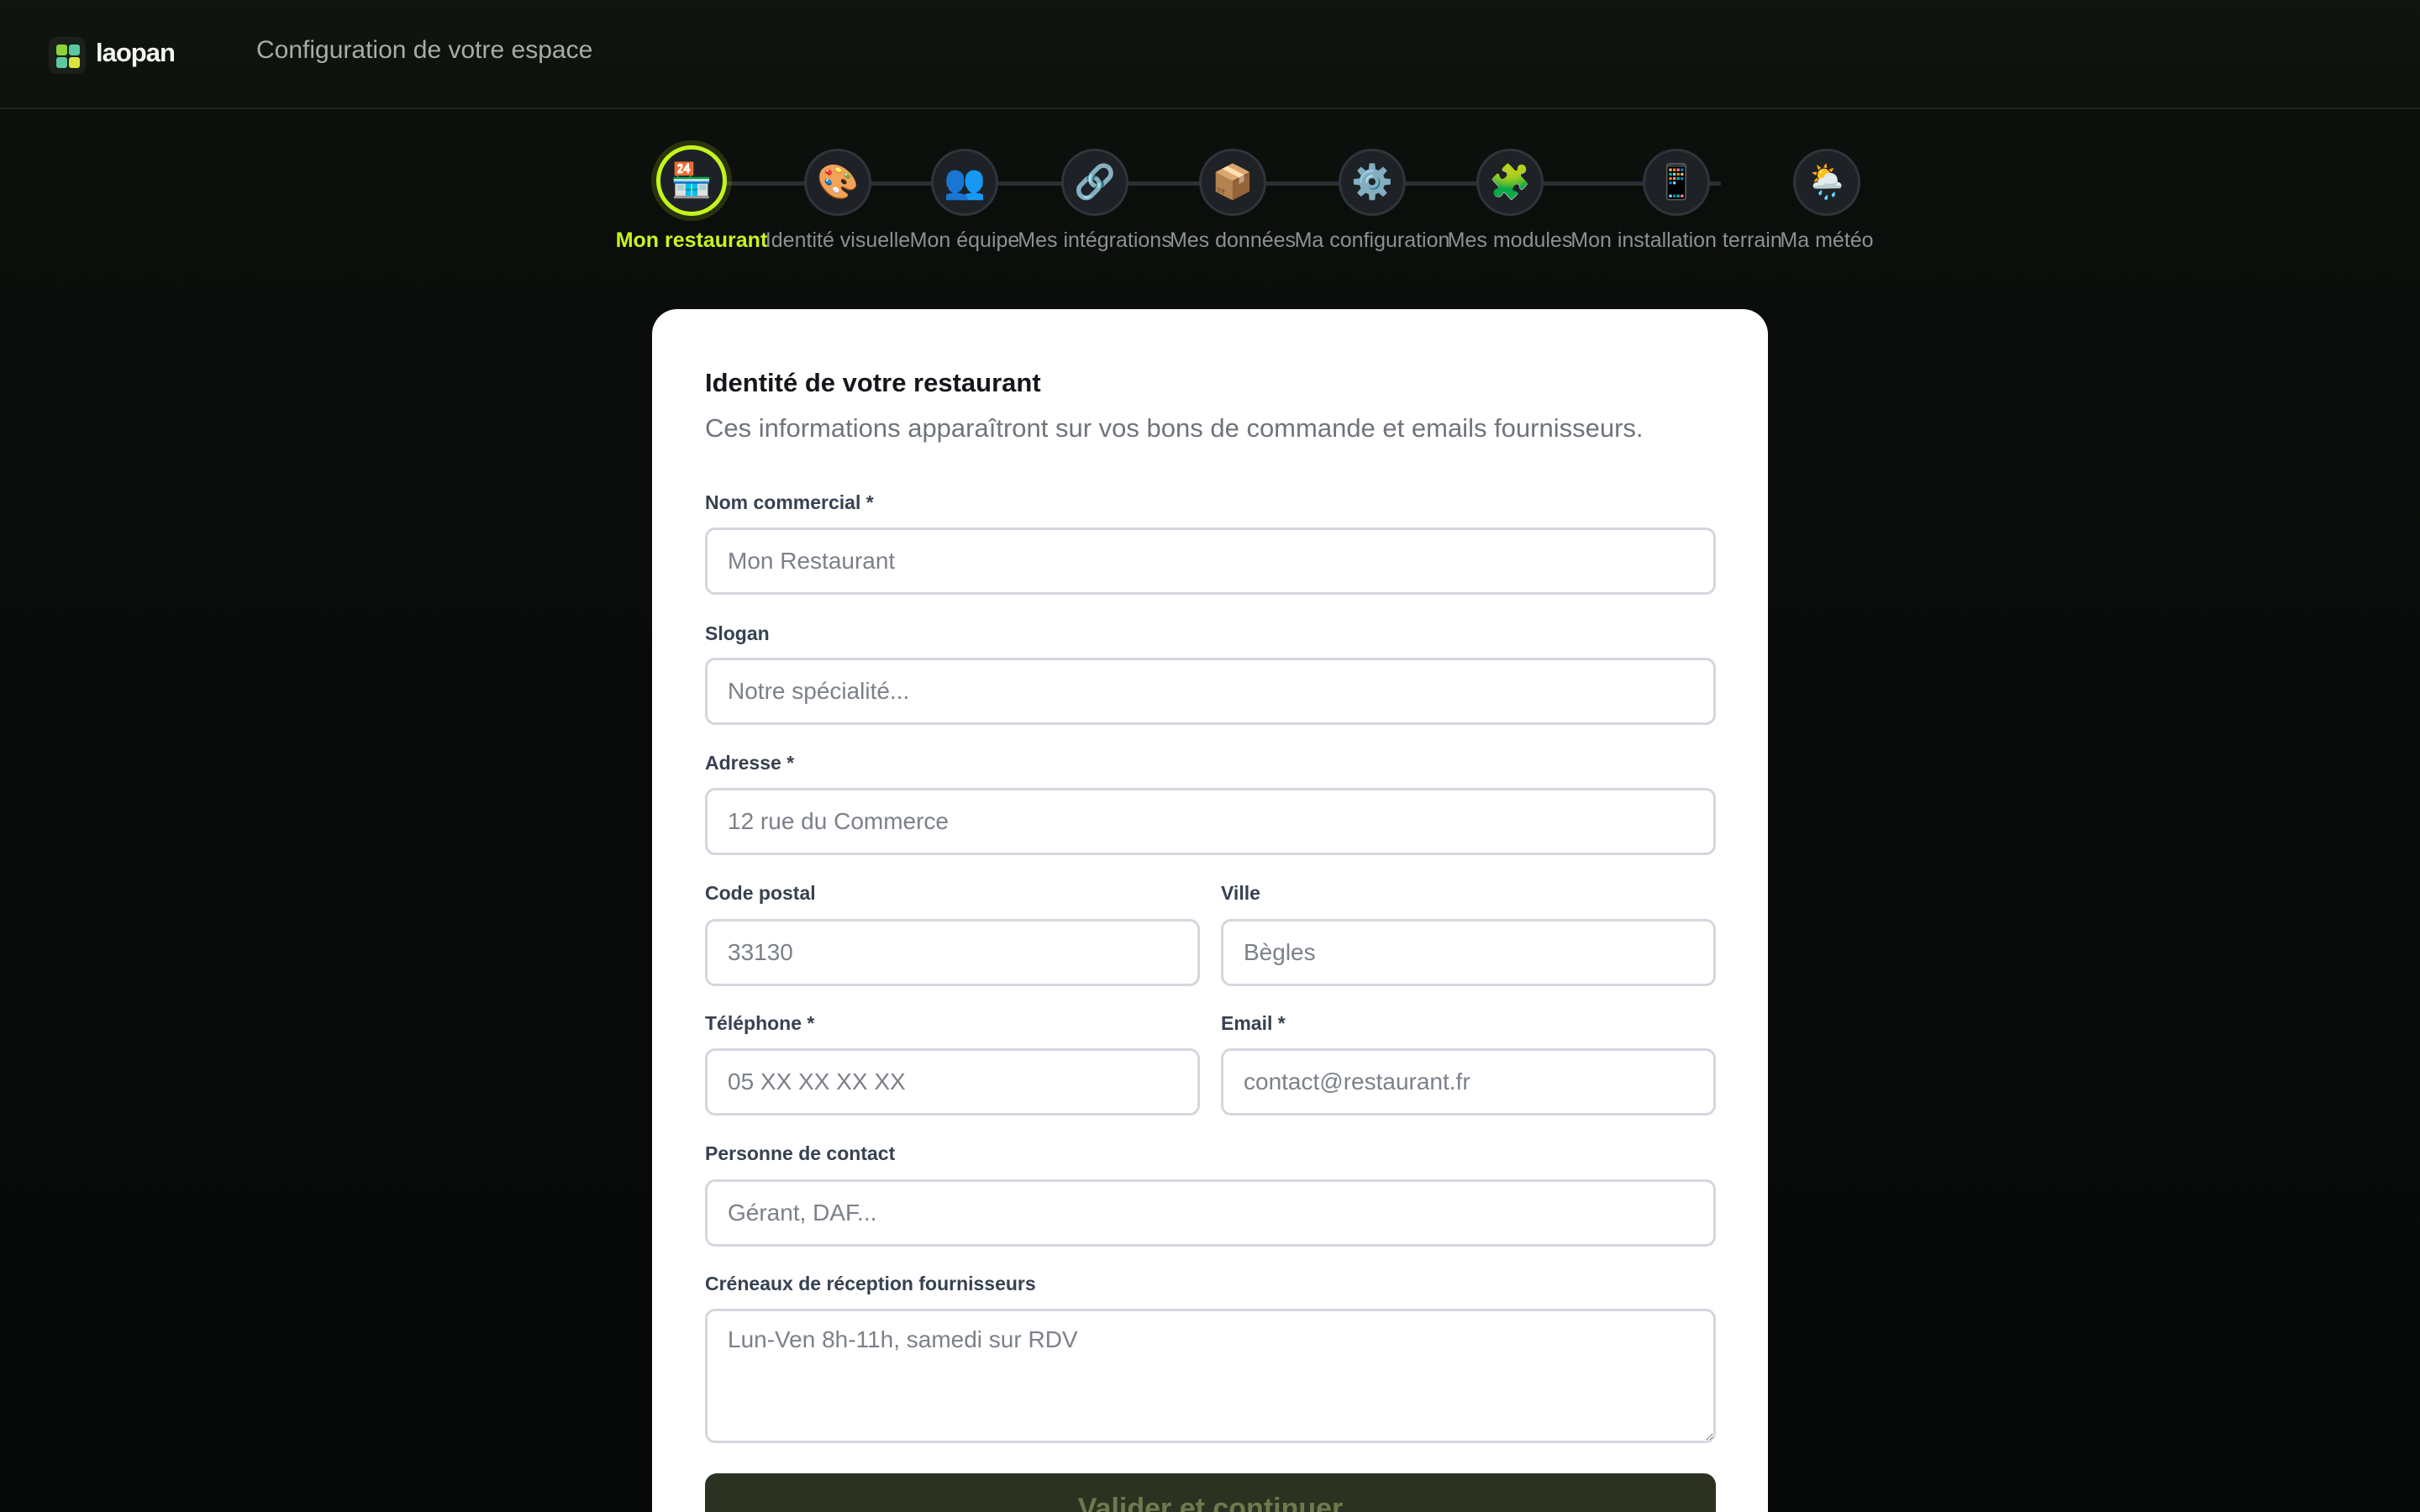  I want to click on step-restaurant-label: Mon restaurant, so click(692, 240).